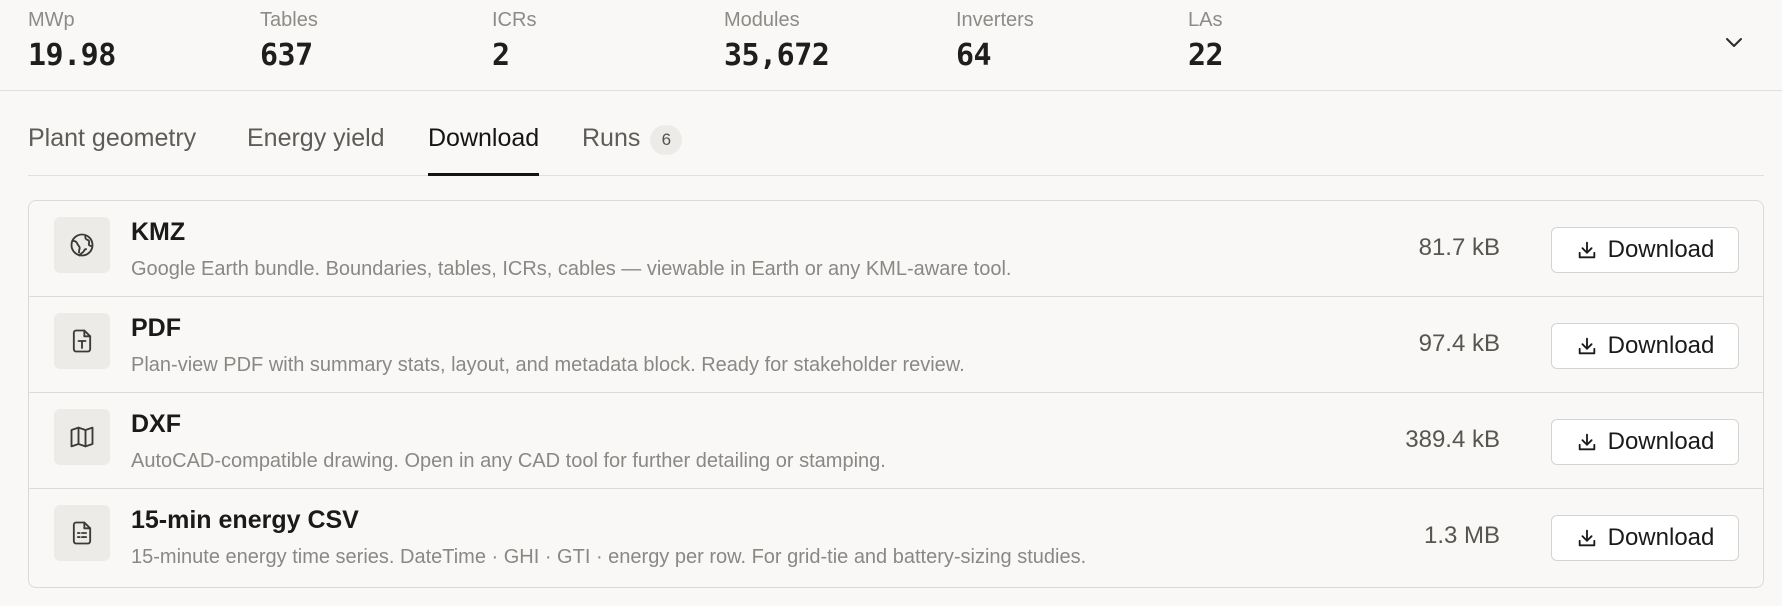 The width and height of the screenshot is (1782, 606). Describe the element at coordinates (289, 20) in the screenshot. I see `stat-label: Tables` at that location.